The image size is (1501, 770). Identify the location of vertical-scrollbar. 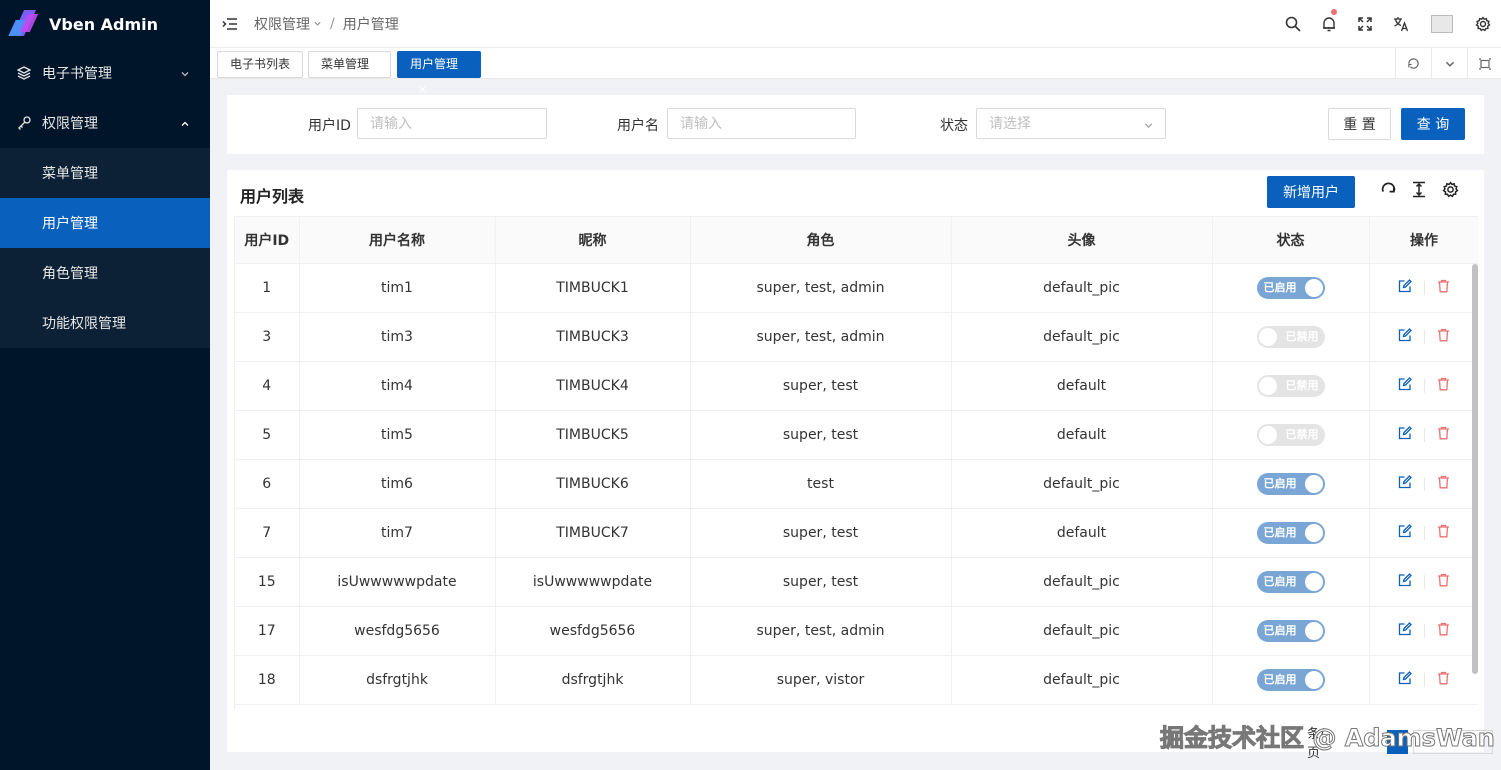
(1475, 469).